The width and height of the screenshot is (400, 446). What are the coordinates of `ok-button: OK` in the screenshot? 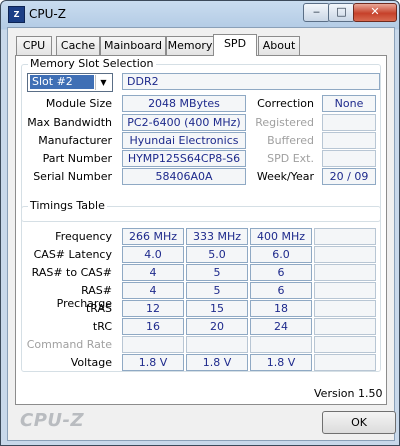 It's located at (359, 422).